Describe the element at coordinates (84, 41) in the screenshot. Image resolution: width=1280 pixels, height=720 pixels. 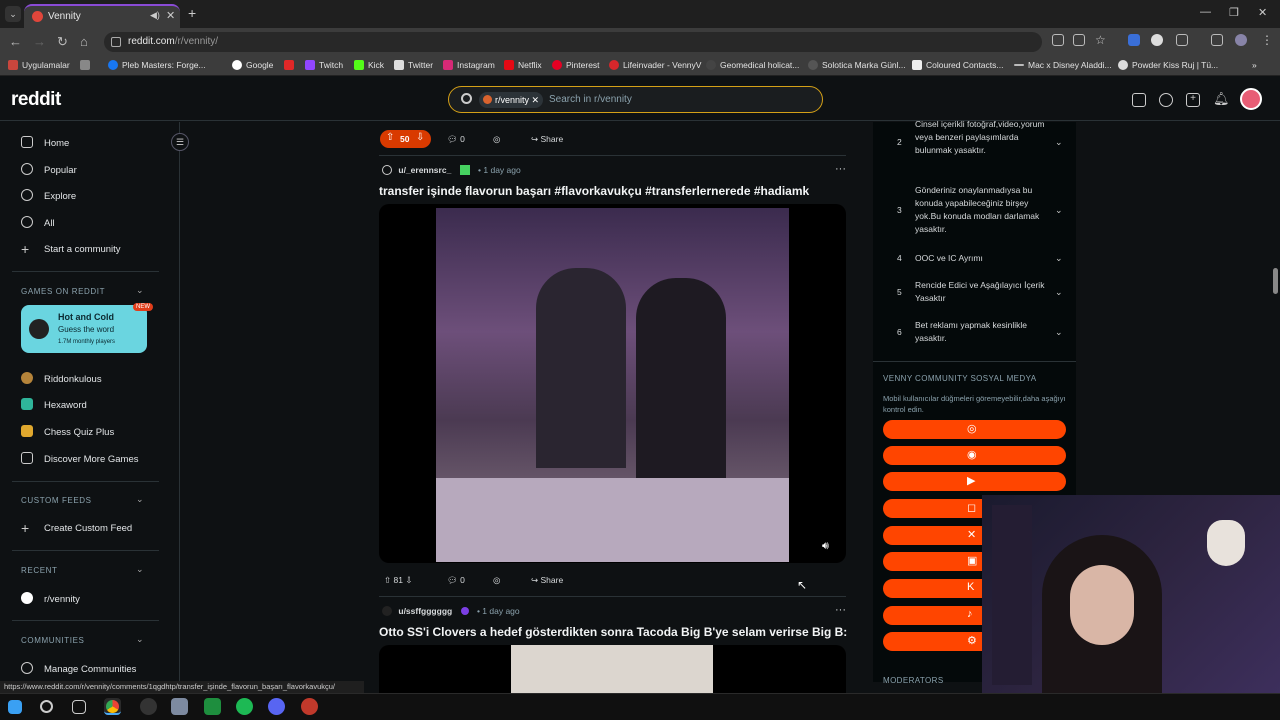
I see `home-icon: ⌂` at that location.